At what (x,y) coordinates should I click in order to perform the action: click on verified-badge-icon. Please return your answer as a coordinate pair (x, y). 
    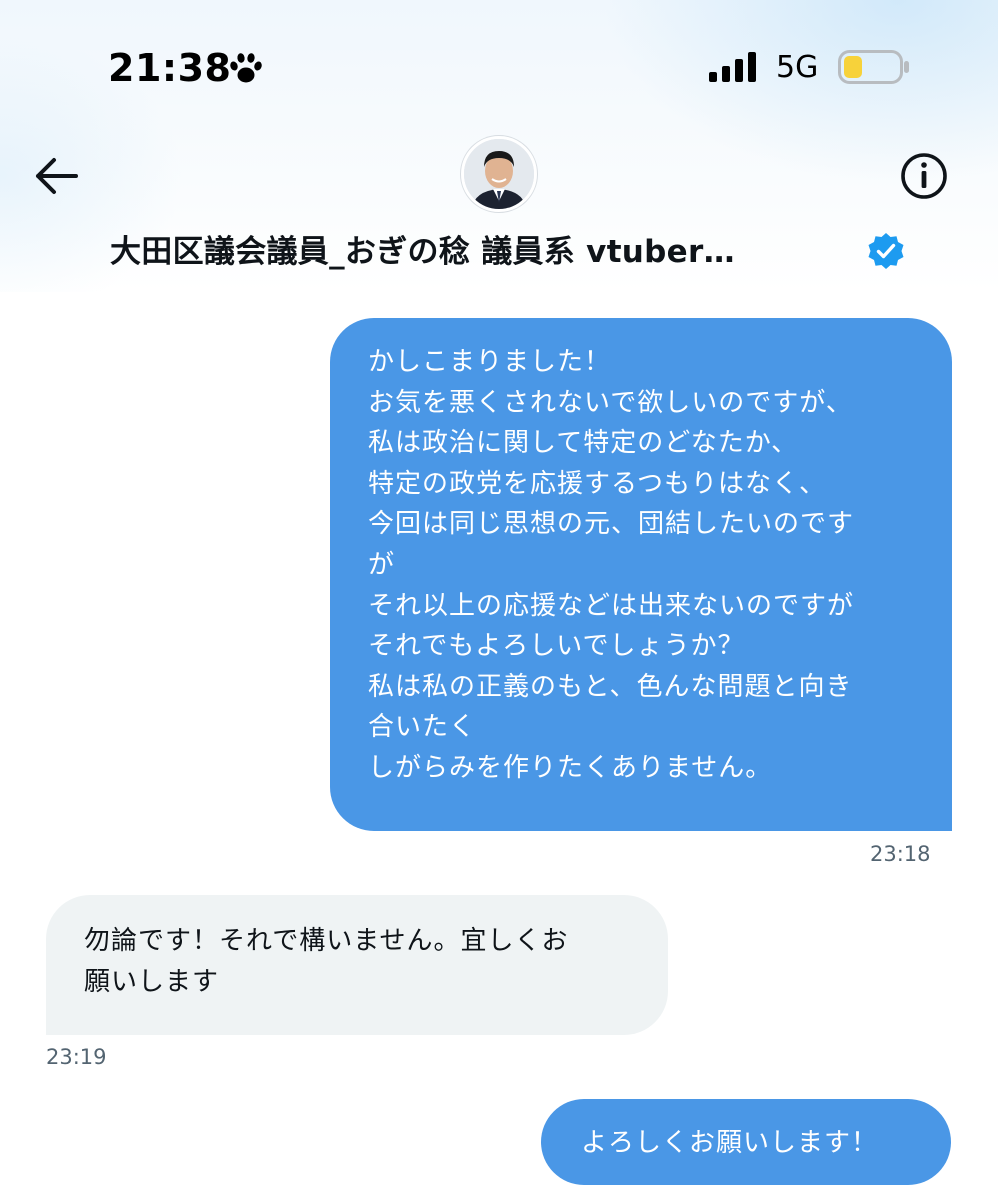
    Looking at the image, I should click on (886, 251).